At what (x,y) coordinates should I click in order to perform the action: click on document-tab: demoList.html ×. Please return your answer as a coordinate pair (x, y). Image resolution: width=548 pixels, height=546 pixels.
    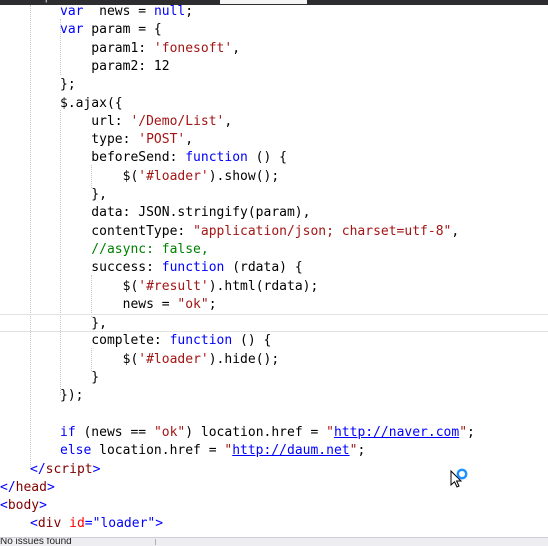
    Looking at the image, I should click on (263, 2).